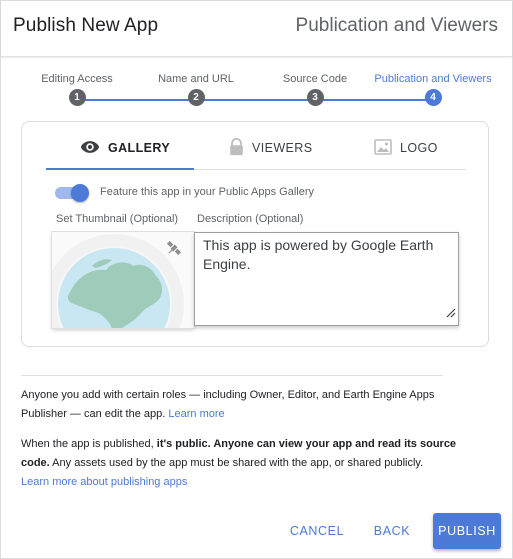 The width and height of the screenshot is (513, 559). Describe the element at coordinates (451, 313) in the screenshot. I see `resize-handle-icon` at that location.